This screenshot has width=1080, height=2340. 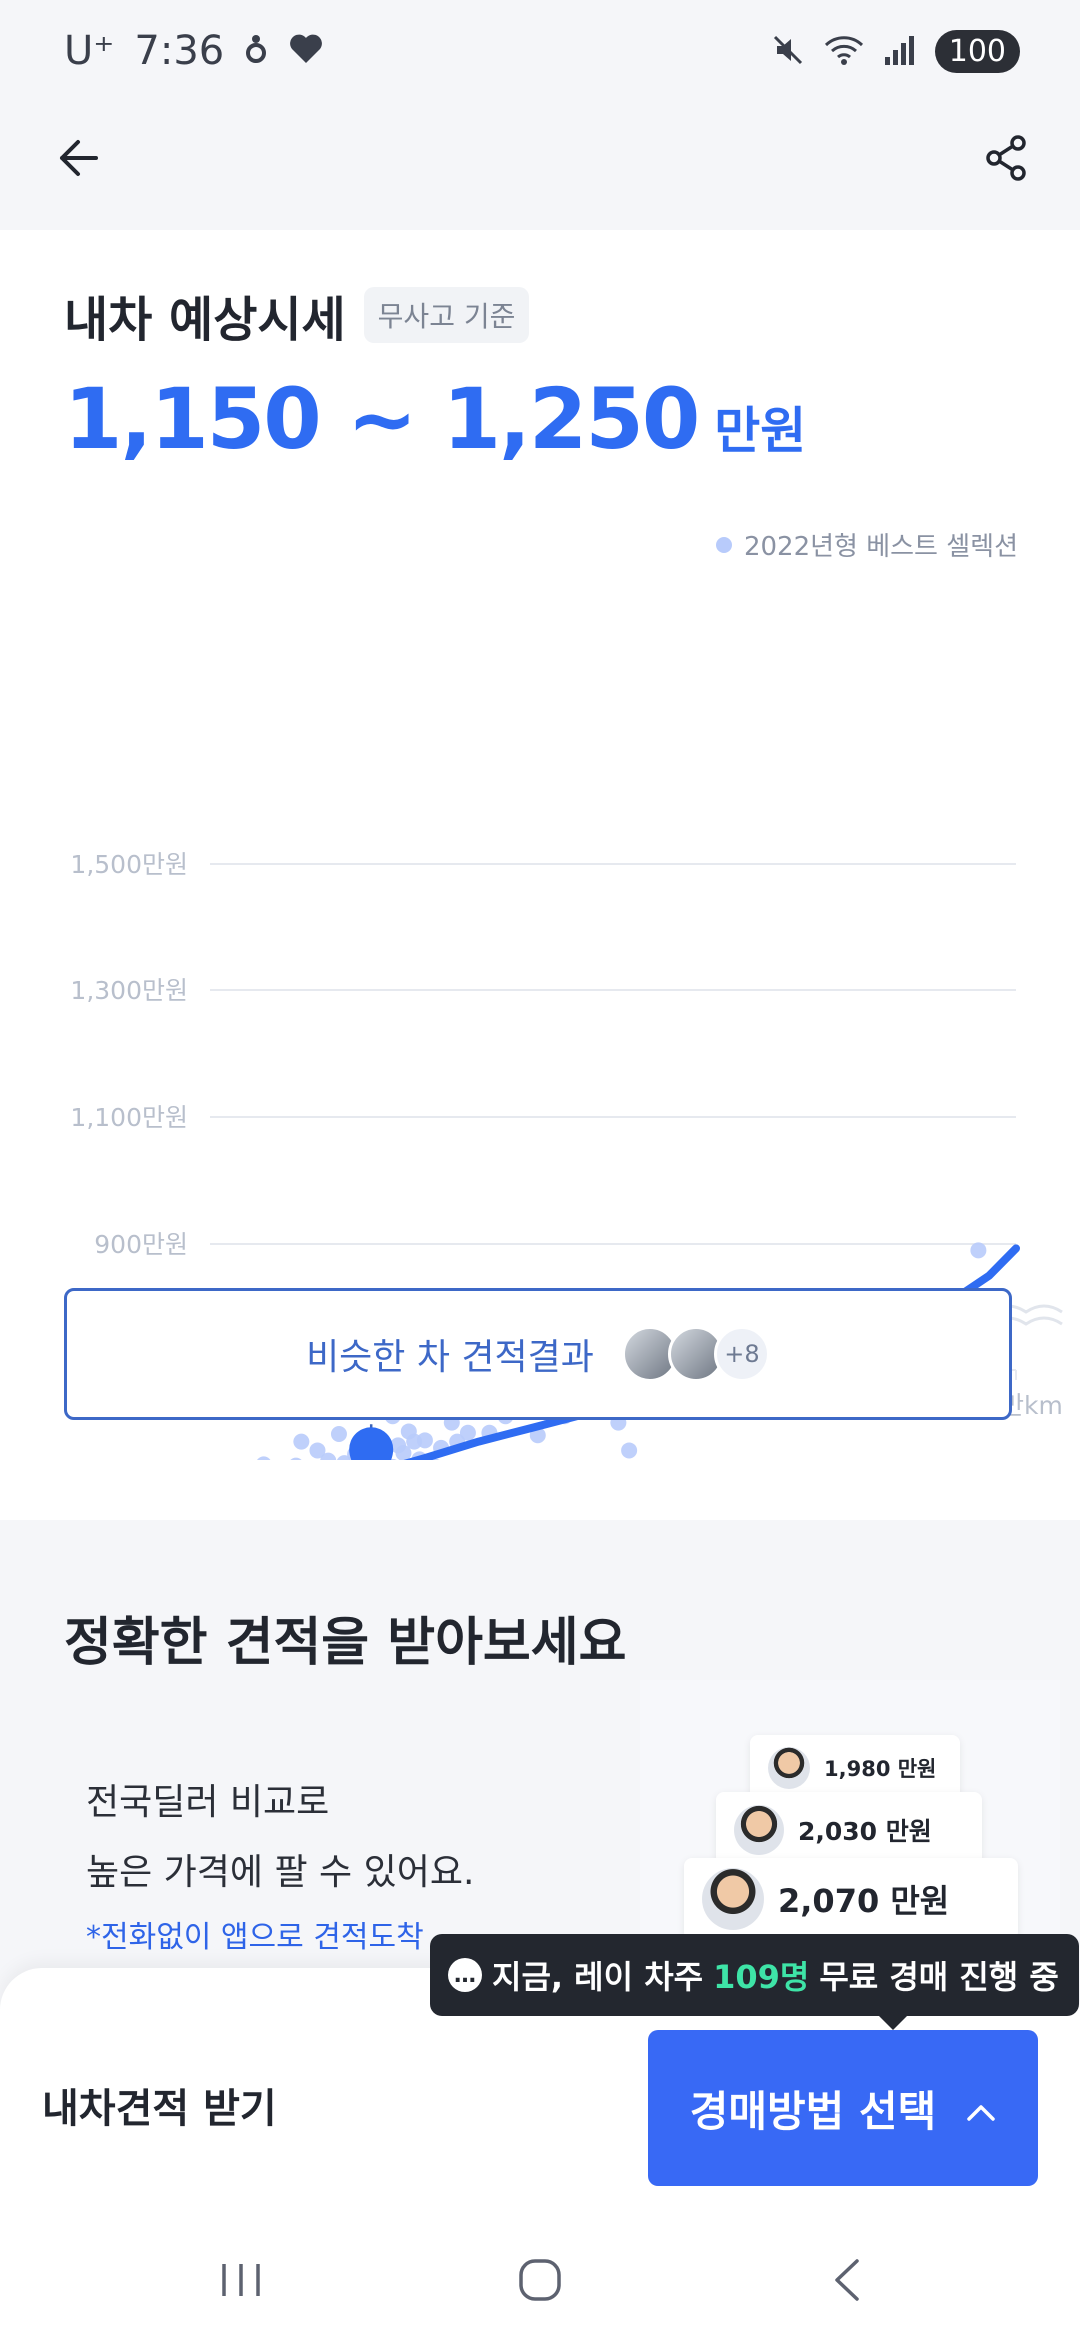 I want to click on system-navigation-bar, so click(x=540, y=2280).